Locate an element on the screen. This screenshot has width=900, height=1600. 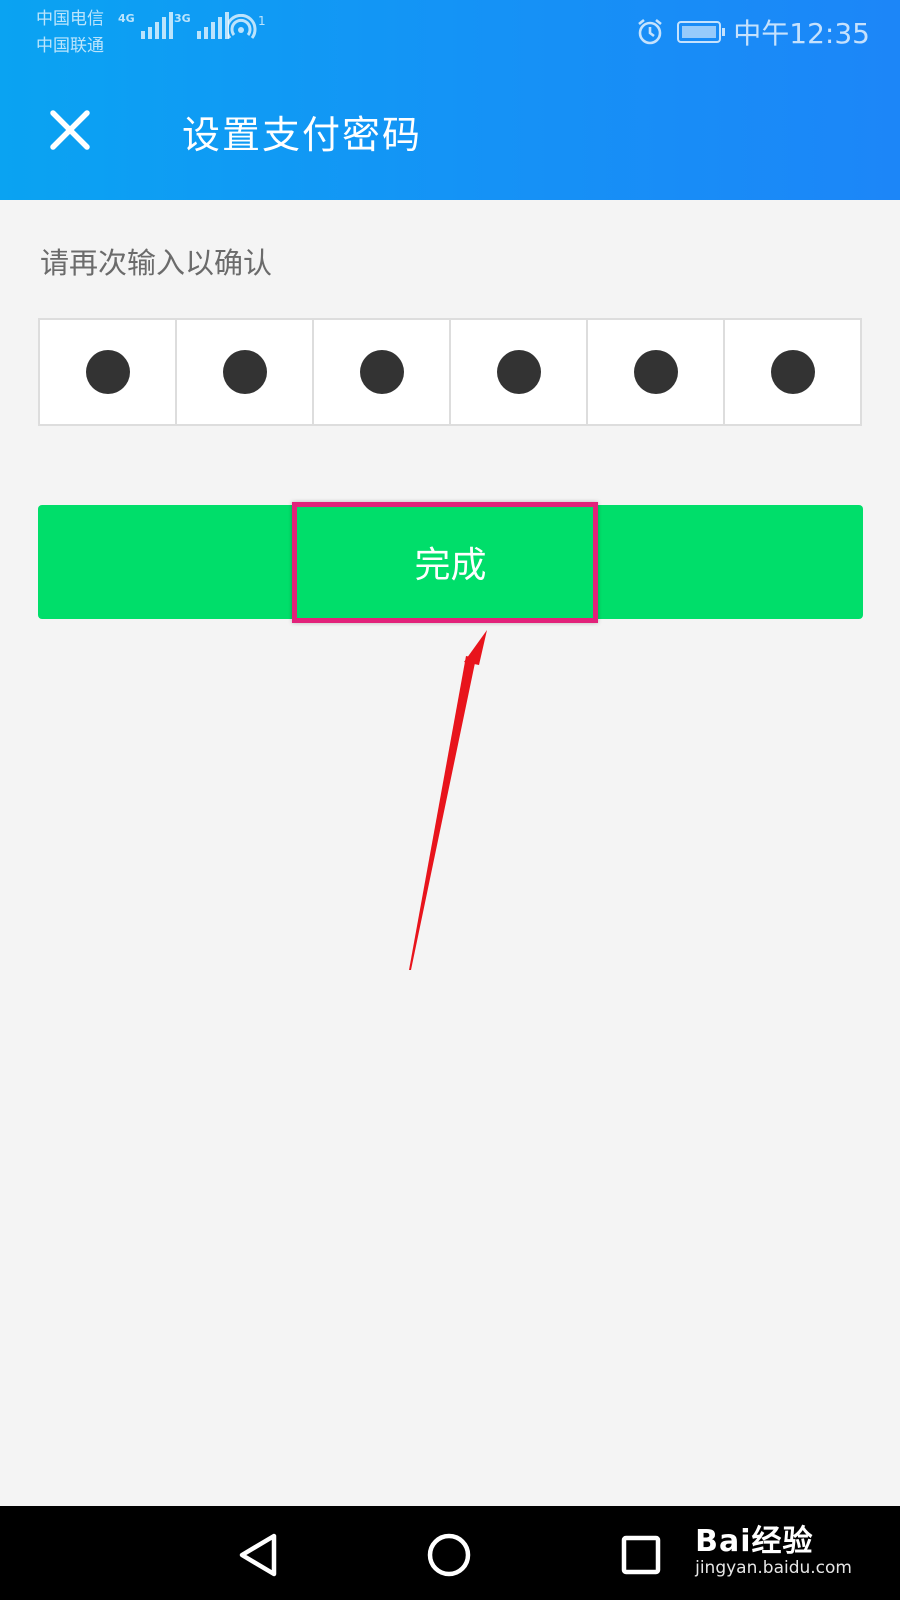
alarm-icon is located at coordinates (650, 31).